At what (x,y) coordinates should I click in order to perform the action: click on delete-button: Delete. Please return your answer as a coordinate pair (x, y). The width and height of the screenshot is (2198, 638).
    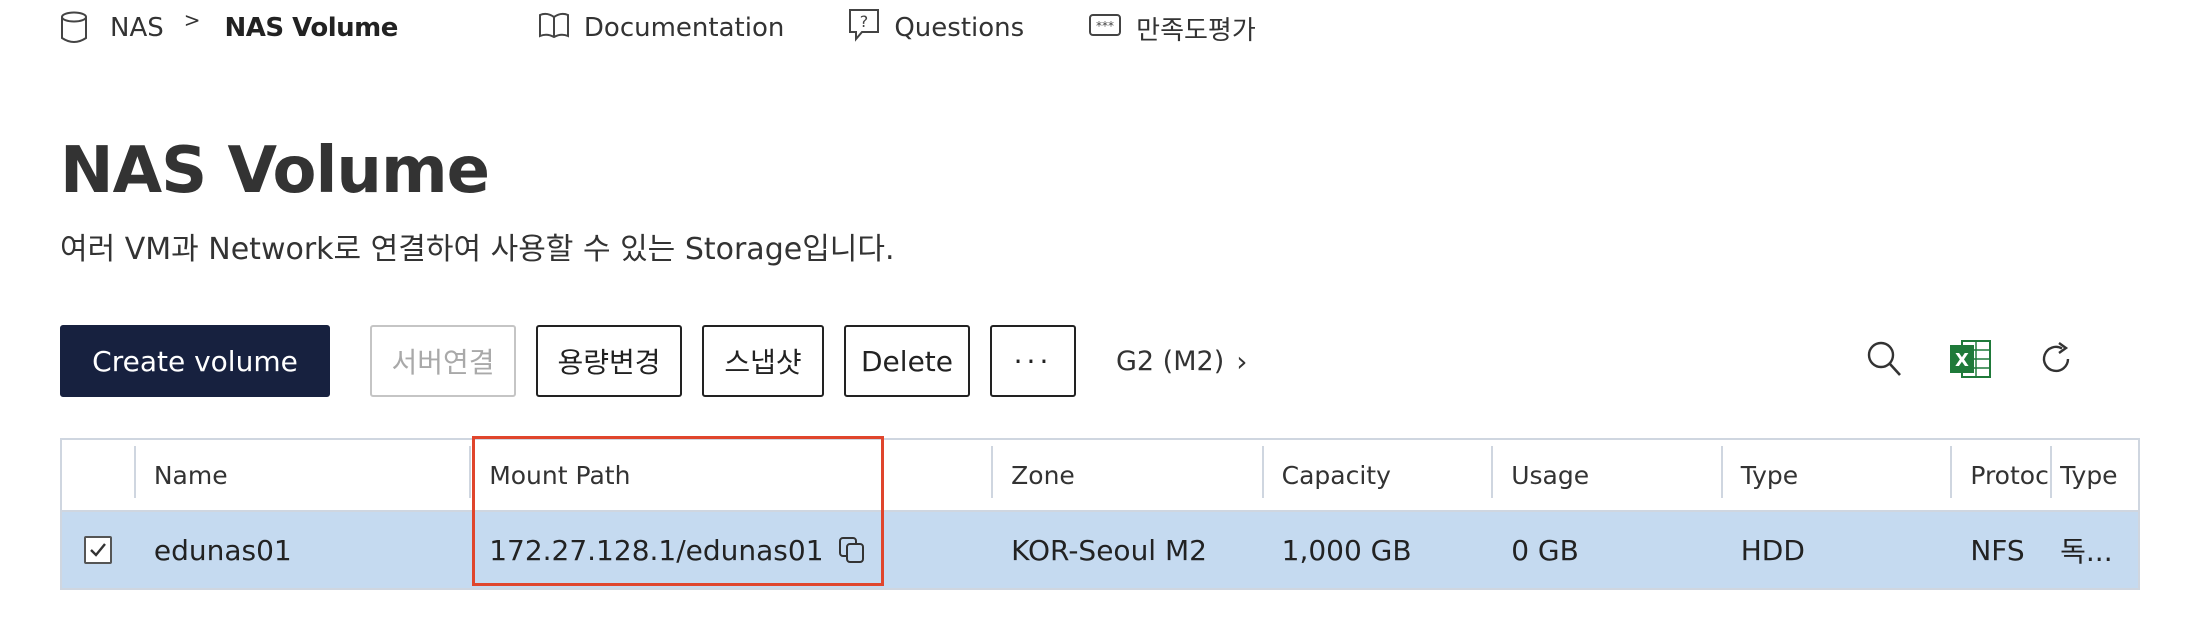
    Looking at the image, I should click on (907, 361).